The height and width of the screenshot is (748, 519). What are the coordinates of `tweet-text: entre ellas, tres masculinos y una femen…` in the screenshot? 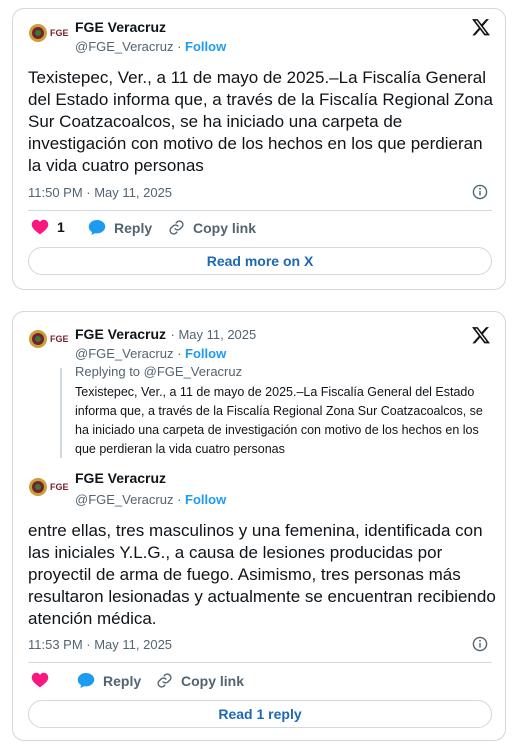 It's located at (262, 574).